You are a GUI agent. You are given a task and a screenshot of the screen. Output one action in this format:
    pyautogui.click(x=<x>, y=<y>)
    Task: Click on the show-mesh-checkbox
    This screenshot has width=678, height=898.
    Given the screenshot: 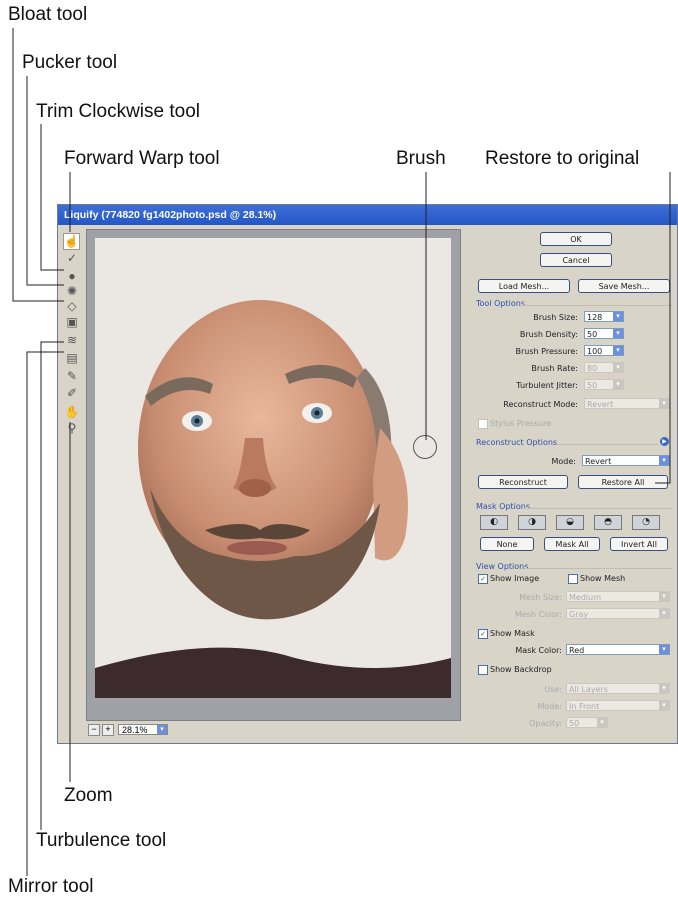 What is the action you would take?
    pyautogui.click(x=573, y=579)
    